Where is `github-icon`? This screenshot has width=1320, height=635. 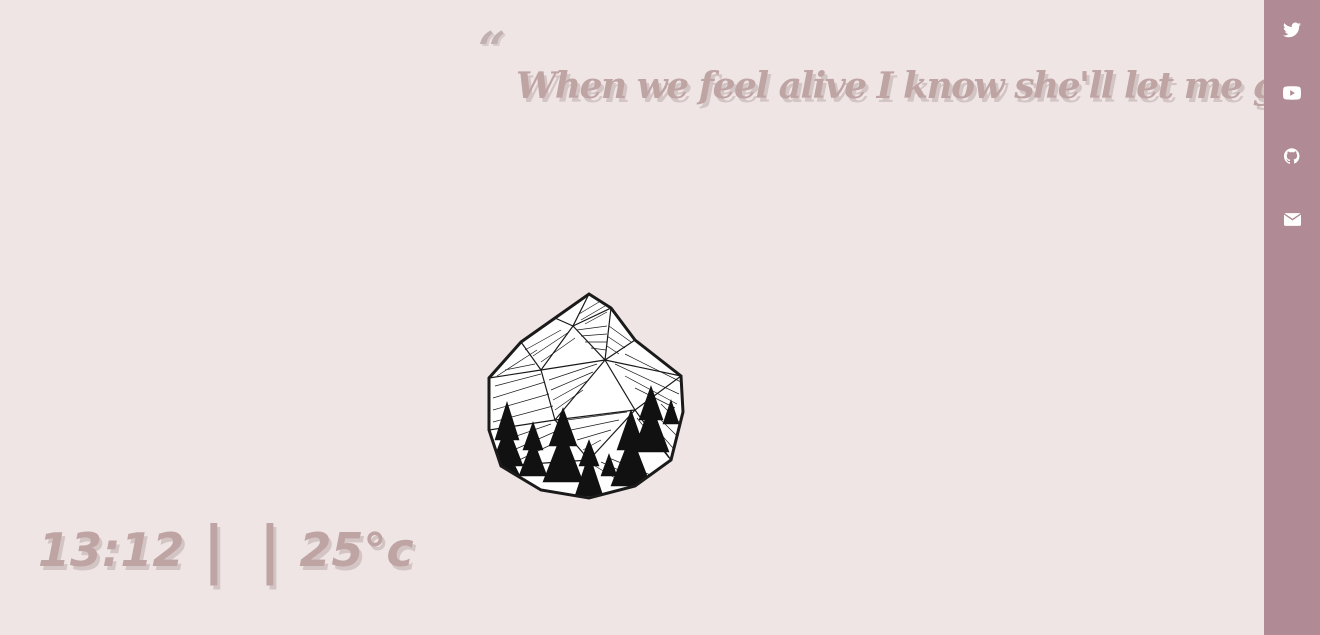
github-icon is located at coordinates (1292, 156).